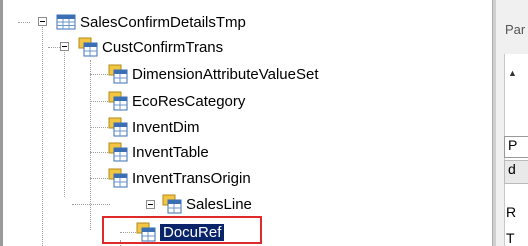 This screenshot has width=528, height=246. I want to click on tree-node-root: SalesConfirmDetailsTmp, so click(151, 22).